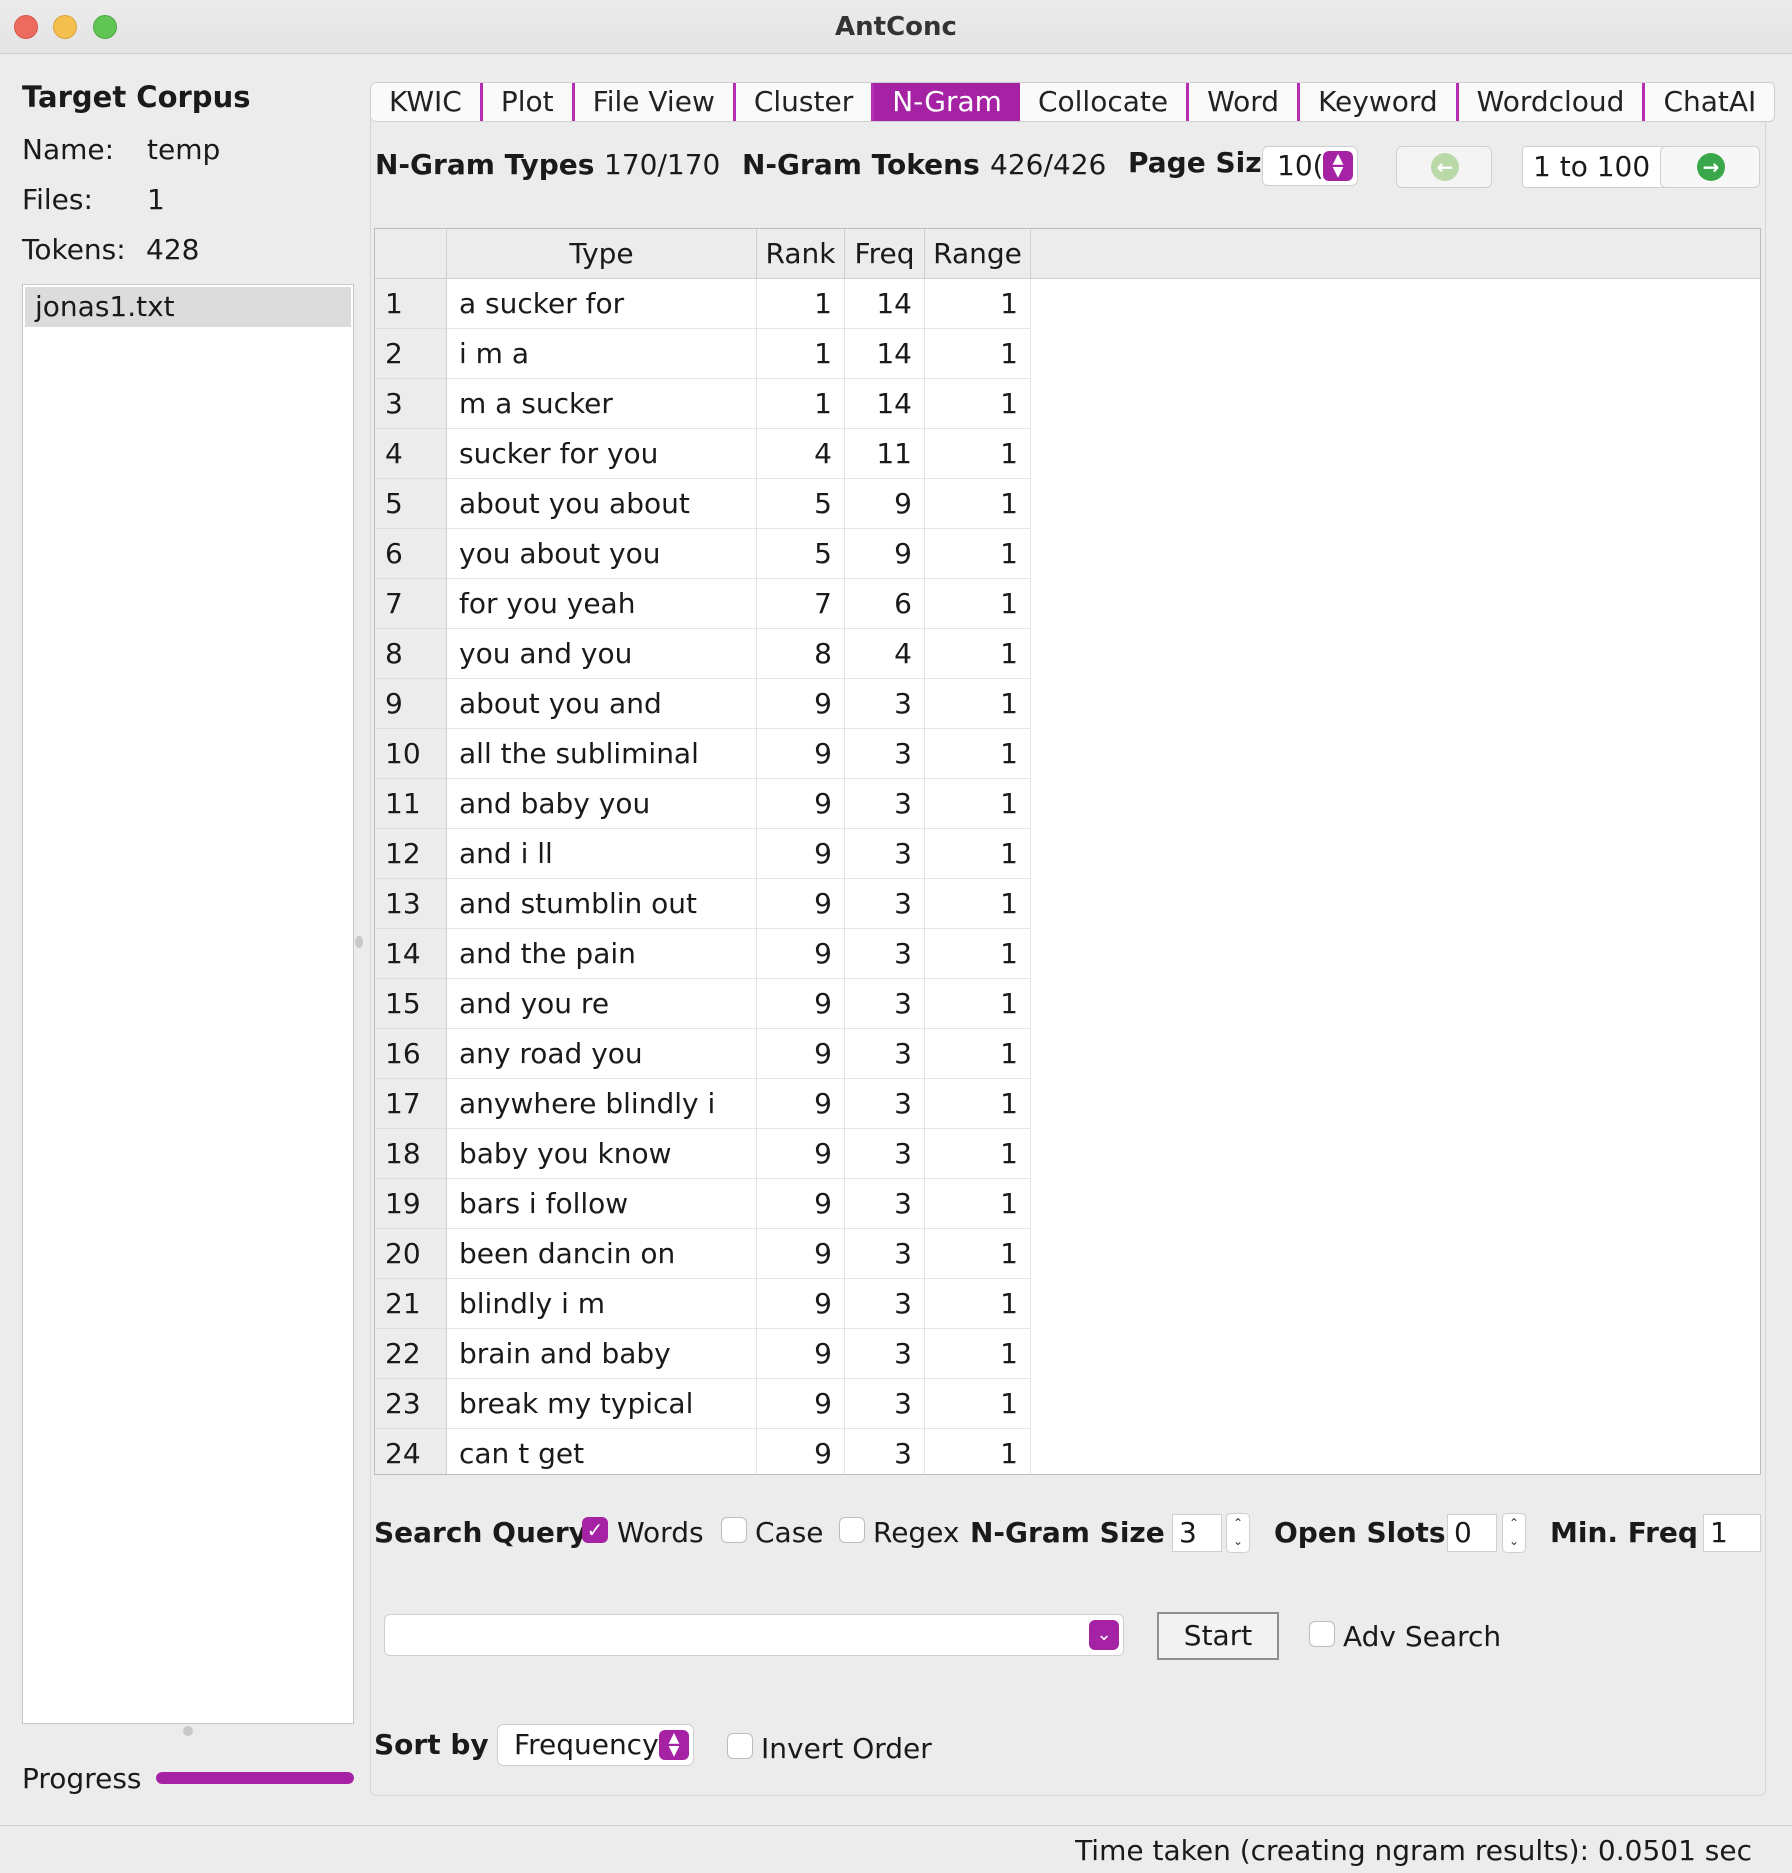  Describe the element at coordinates (1067, 504) in the screenshot. I see `table-row: 5 about you about 5 9 1` at that location.